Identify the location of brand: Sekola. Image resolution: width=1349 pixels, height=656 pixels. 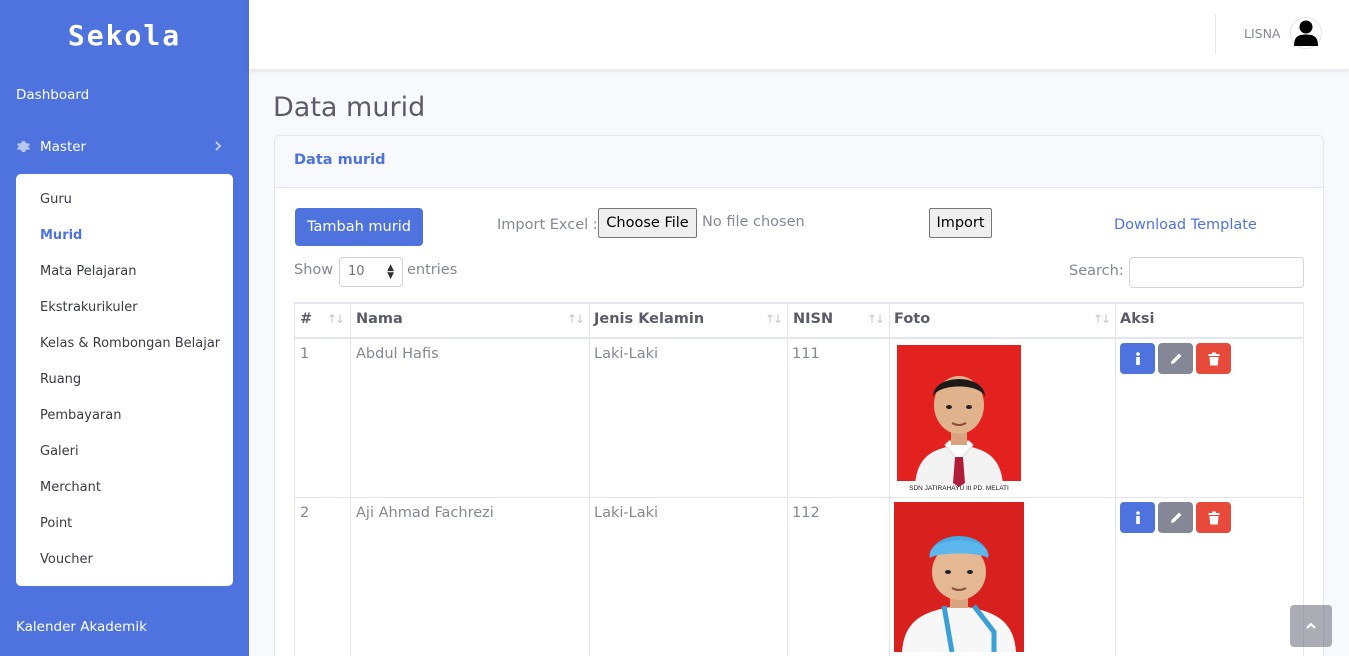
(124, 35).